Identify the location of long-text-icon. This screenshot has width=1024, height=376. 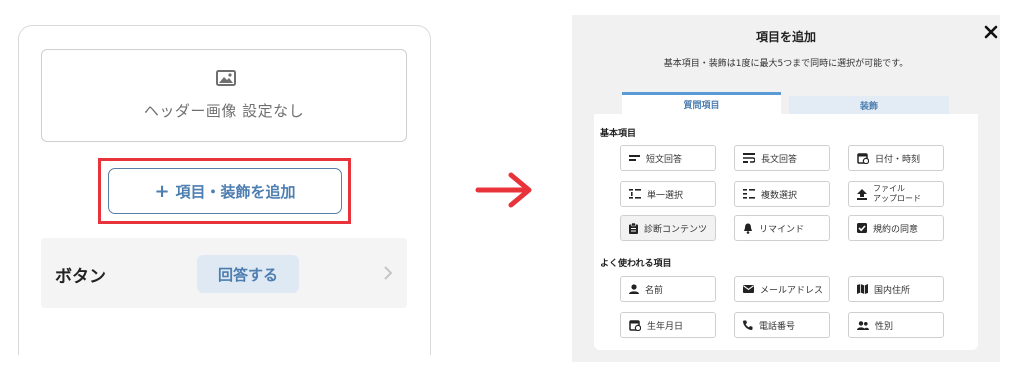
(749, 158).